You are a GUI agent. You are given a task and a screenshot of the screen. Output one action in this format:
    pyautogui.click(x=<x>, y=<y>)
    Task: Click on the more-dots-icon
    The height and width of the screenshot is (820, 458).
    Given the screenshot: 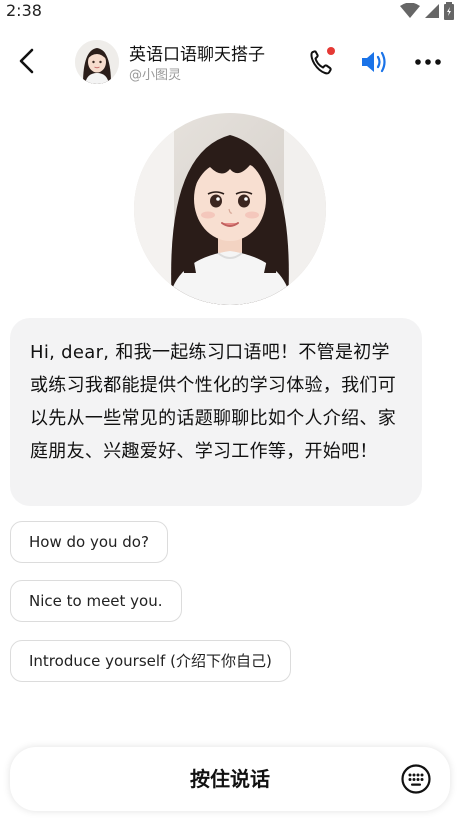 What is the action you would take?
    pyautogui.click(x=428, y=62)
    